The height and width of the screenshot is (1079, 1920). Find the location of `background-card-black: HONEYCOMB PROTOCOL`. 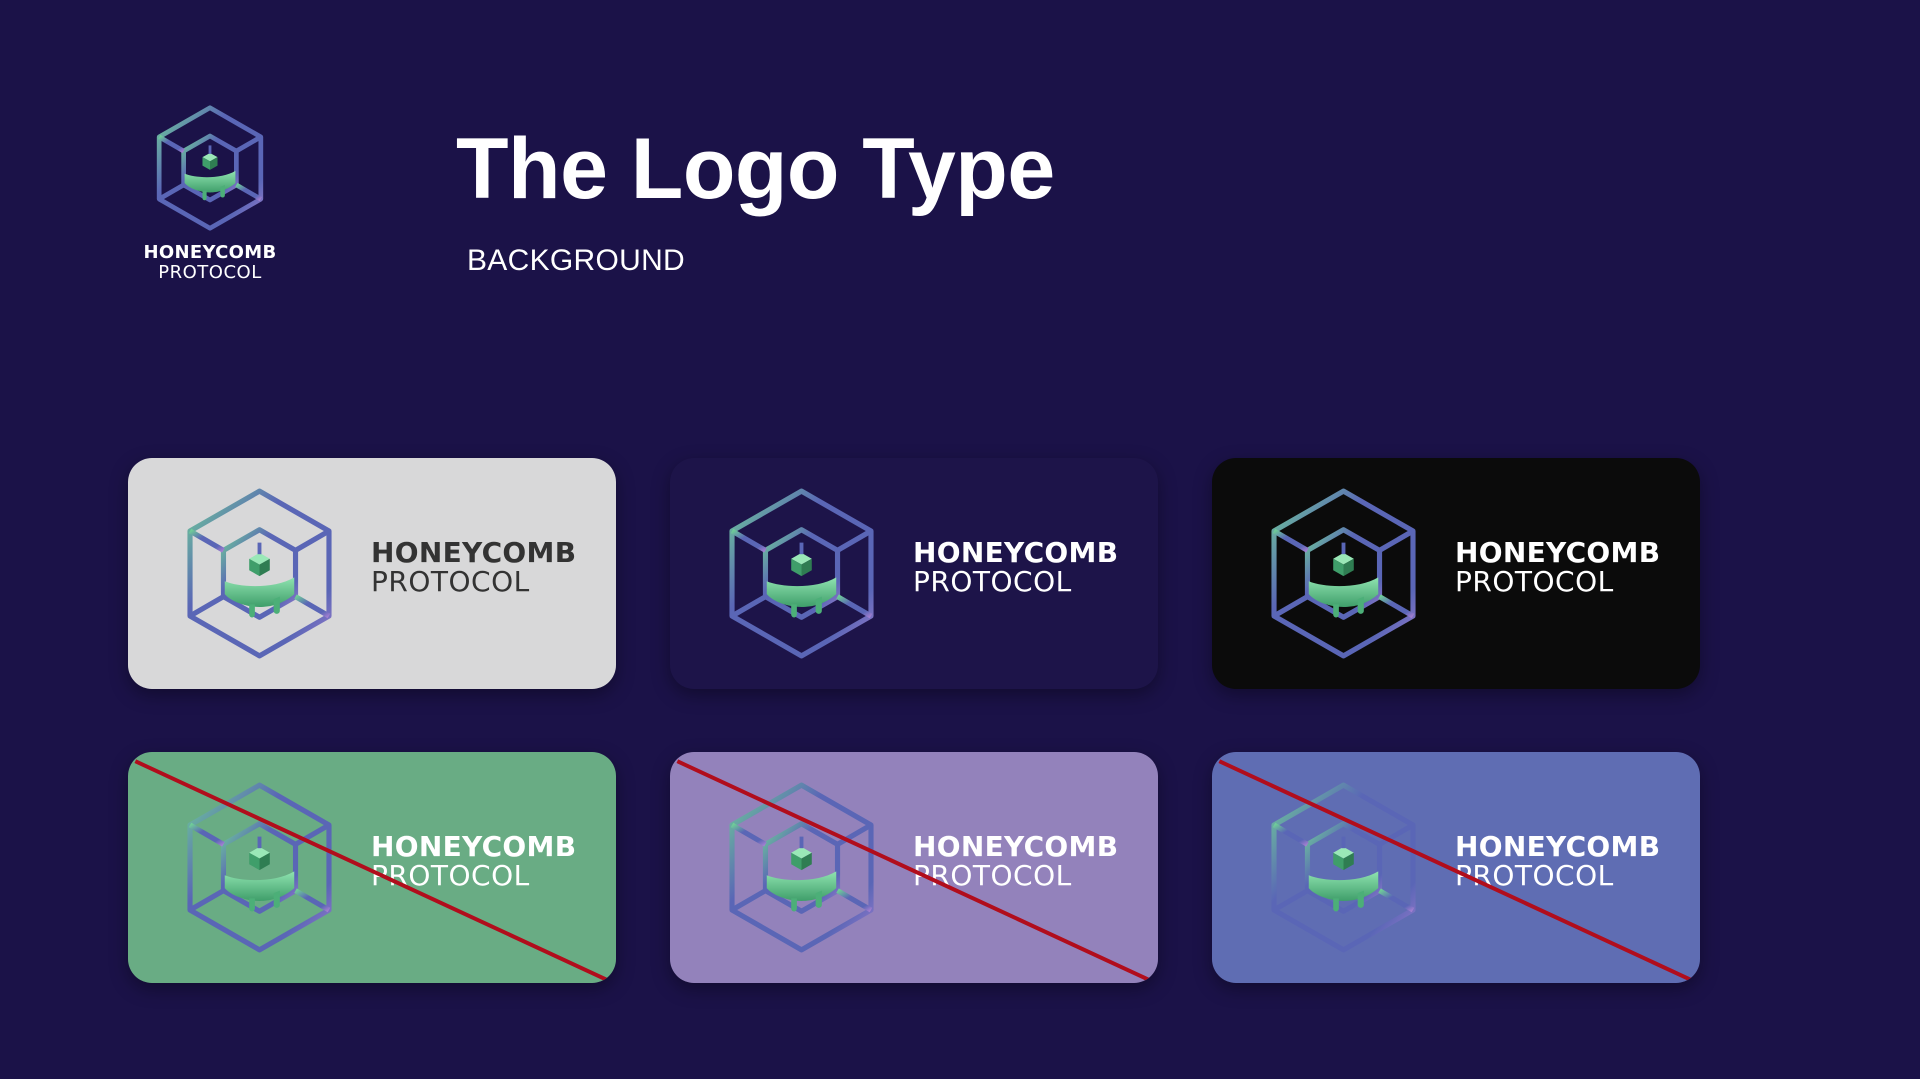

background-card-black: HONEYCOMB PROTOCOL is located at coordinates (1456, 573).